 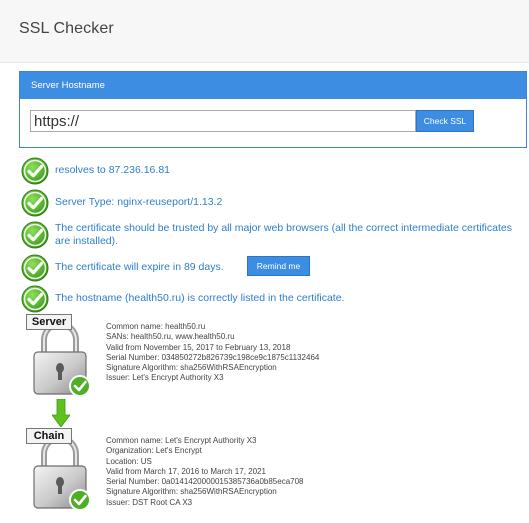 I want to click on certificate-detail-line: Issuer: DST Root CA X3, so click(x=149, y=502).